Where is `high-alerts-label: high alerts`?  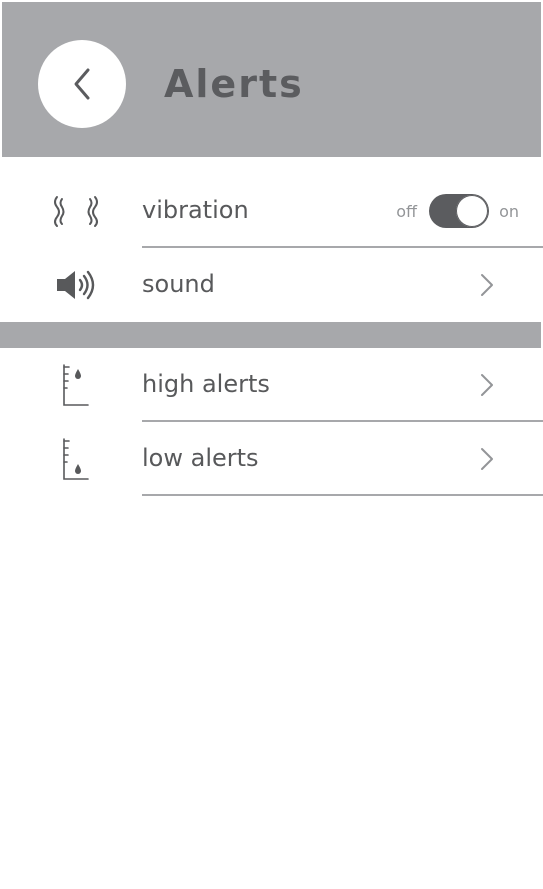 high-alerts-label: high alerts is located at coordinates (206, 384).